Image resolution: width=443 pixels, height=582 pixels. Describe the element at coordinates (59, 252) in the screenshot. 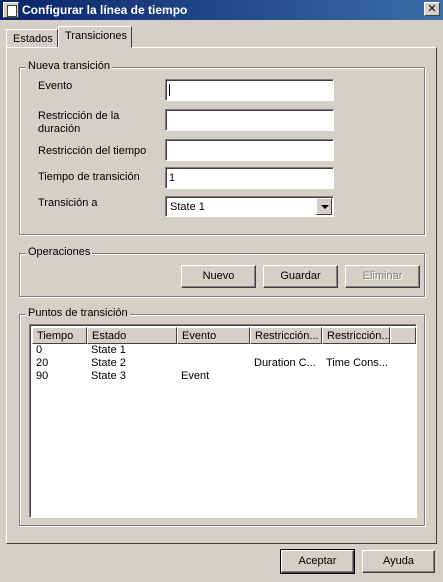

I see `operaciones-legend: Operaciones` at that location.